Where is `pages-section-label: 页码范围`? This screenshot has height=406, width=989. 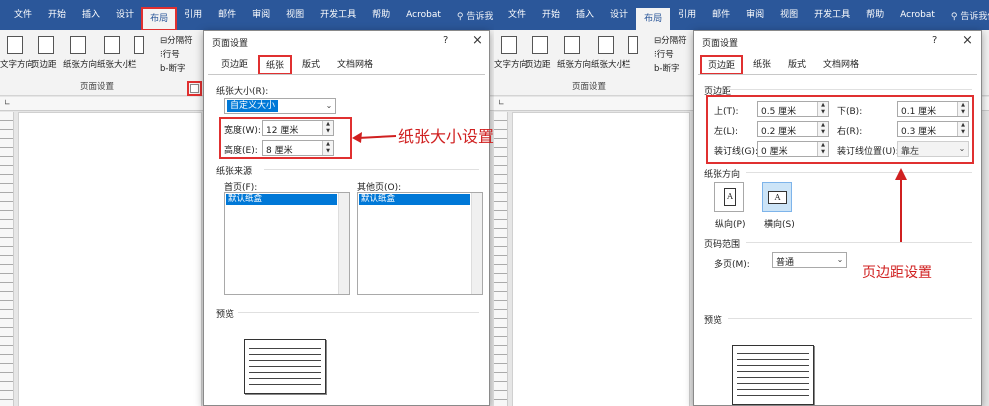 pages-section-label: 页码范围 is located at coordinates (722, 245).